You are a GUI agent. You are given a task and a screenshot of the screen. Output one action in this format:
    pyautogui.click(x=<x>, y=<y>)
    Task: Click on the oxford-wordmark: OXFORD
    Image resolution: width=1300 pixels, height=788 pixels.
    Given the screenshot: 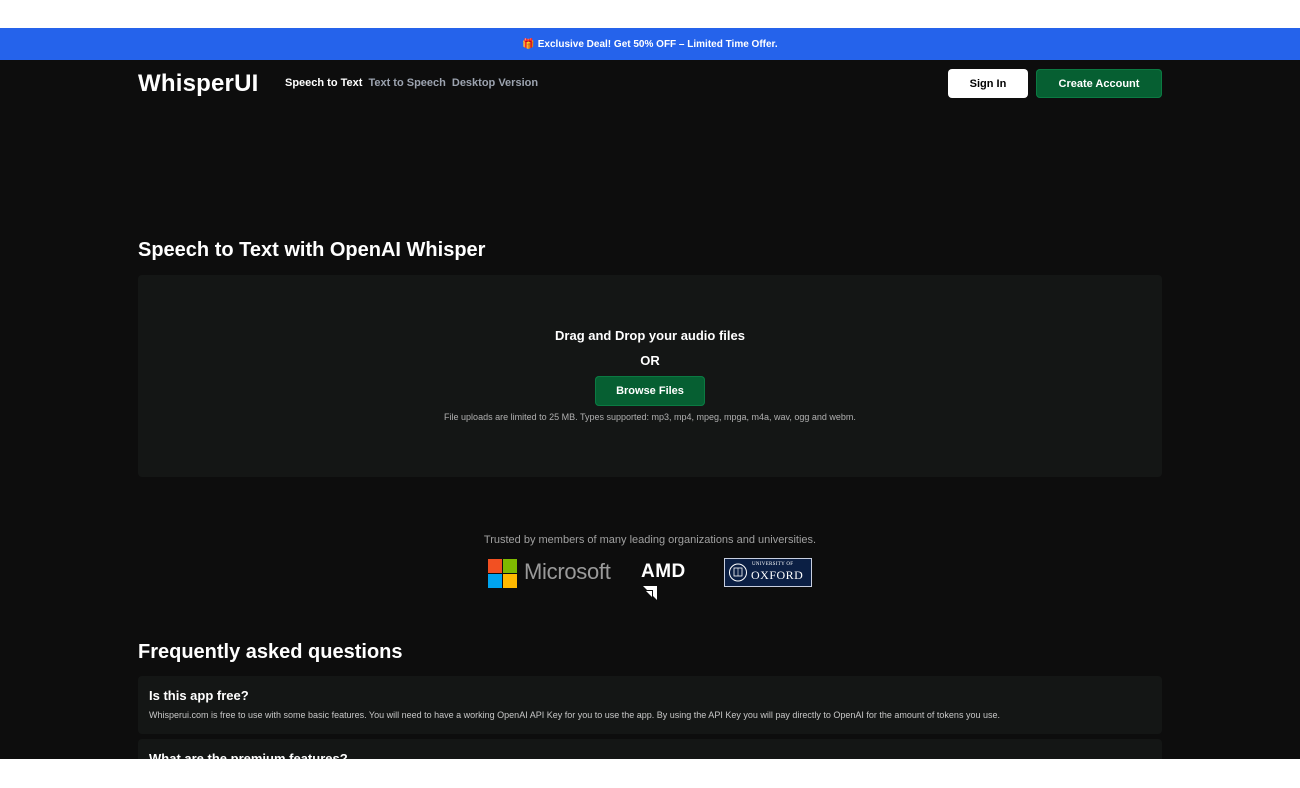 What is the action you would take?
    pyautogui.click(x=777, y=575)
    